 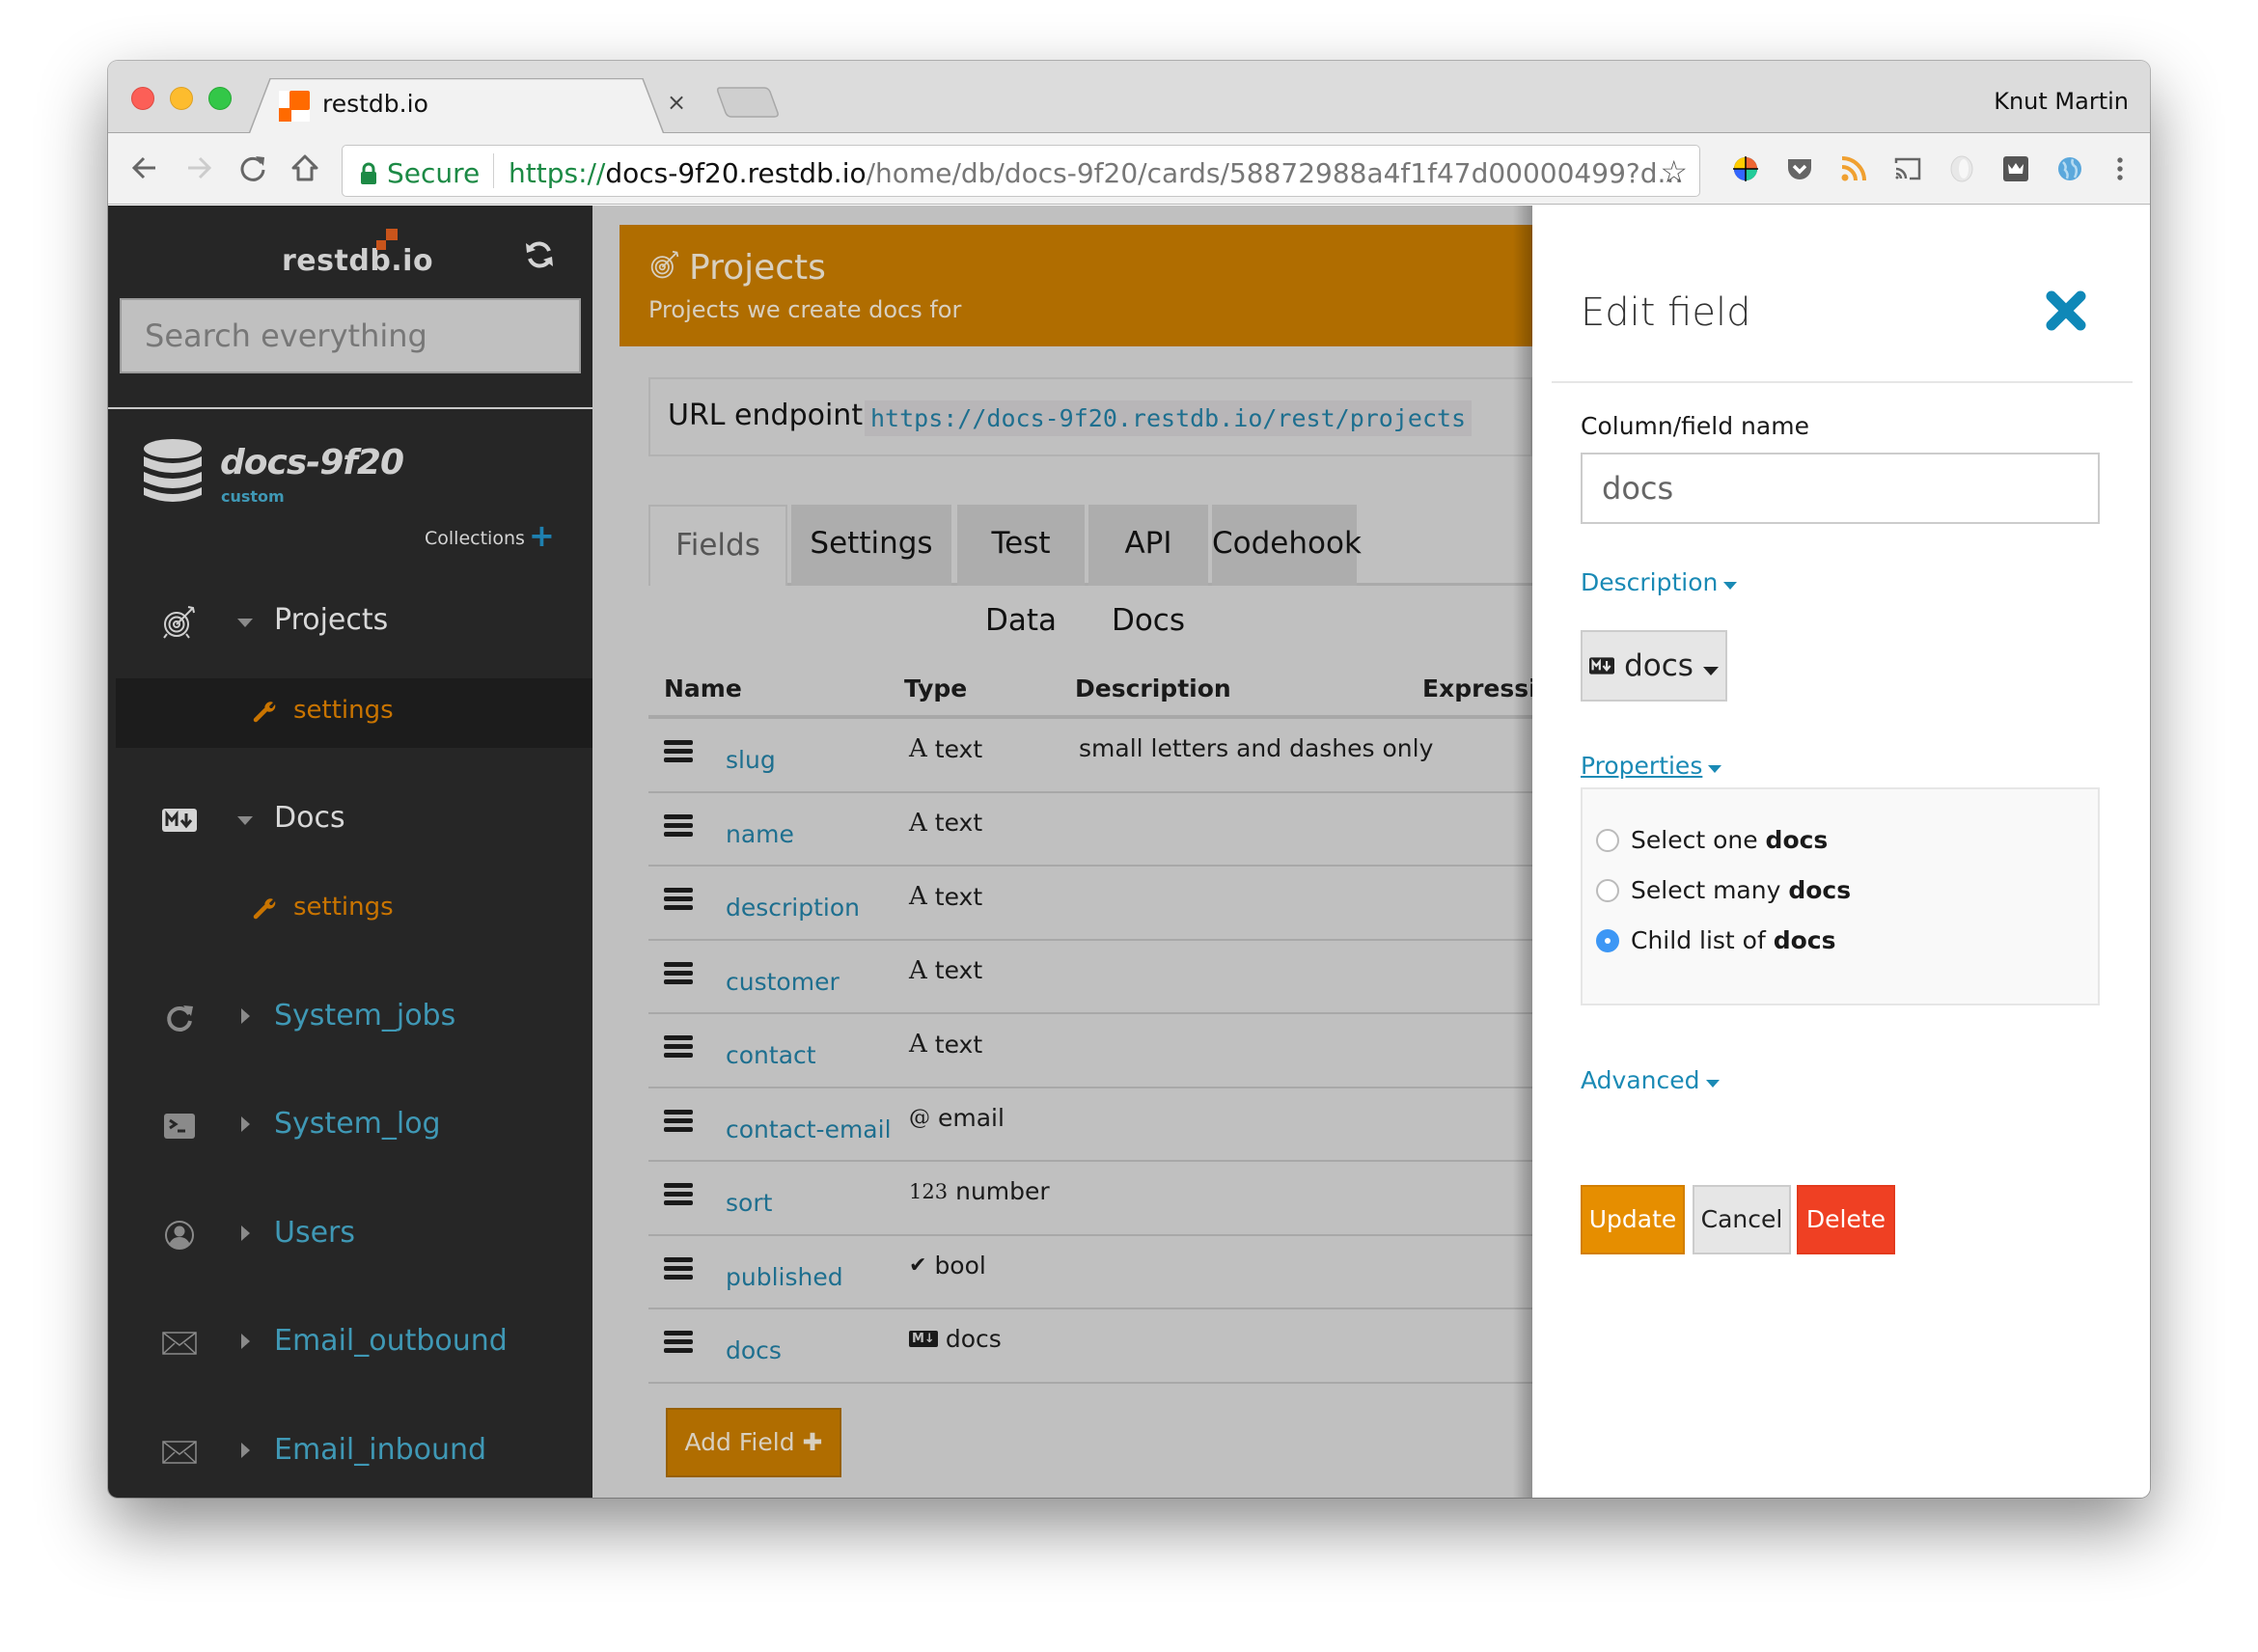 What do you see at coordinates (1608, 940) in the screenshot?
I see `radio-button-checked` at bounding box center [1608, 940].